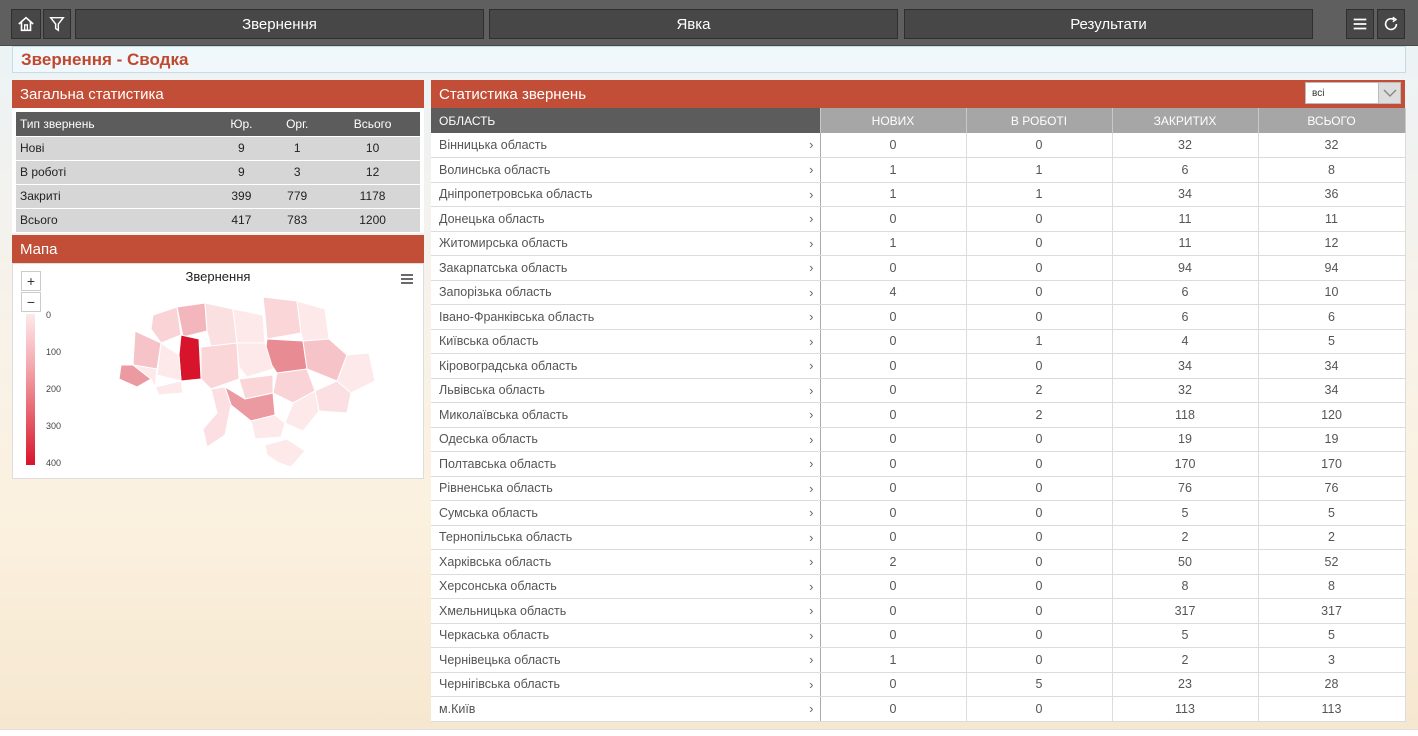  What do you see at coordinates (626, 488) in the screenshot?
I see `region-name-cell: Рівненська область ›` at bounding box center [626, 488].